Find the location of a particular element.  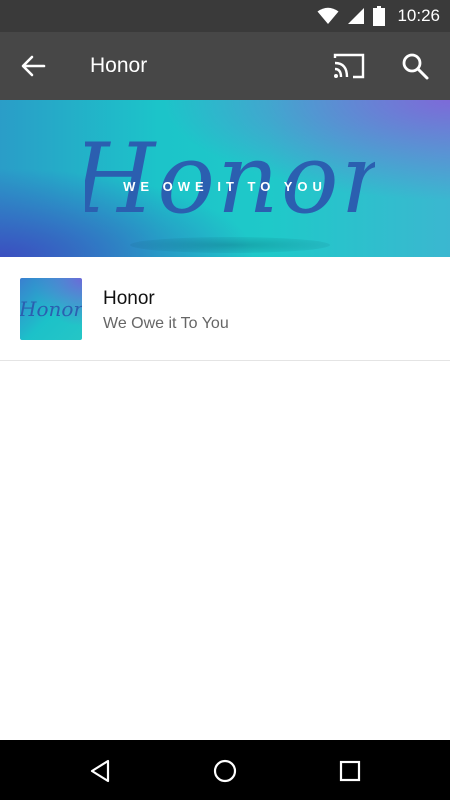

list-item-subtitle: We Owe it To You is located at coordinates (166, 323).